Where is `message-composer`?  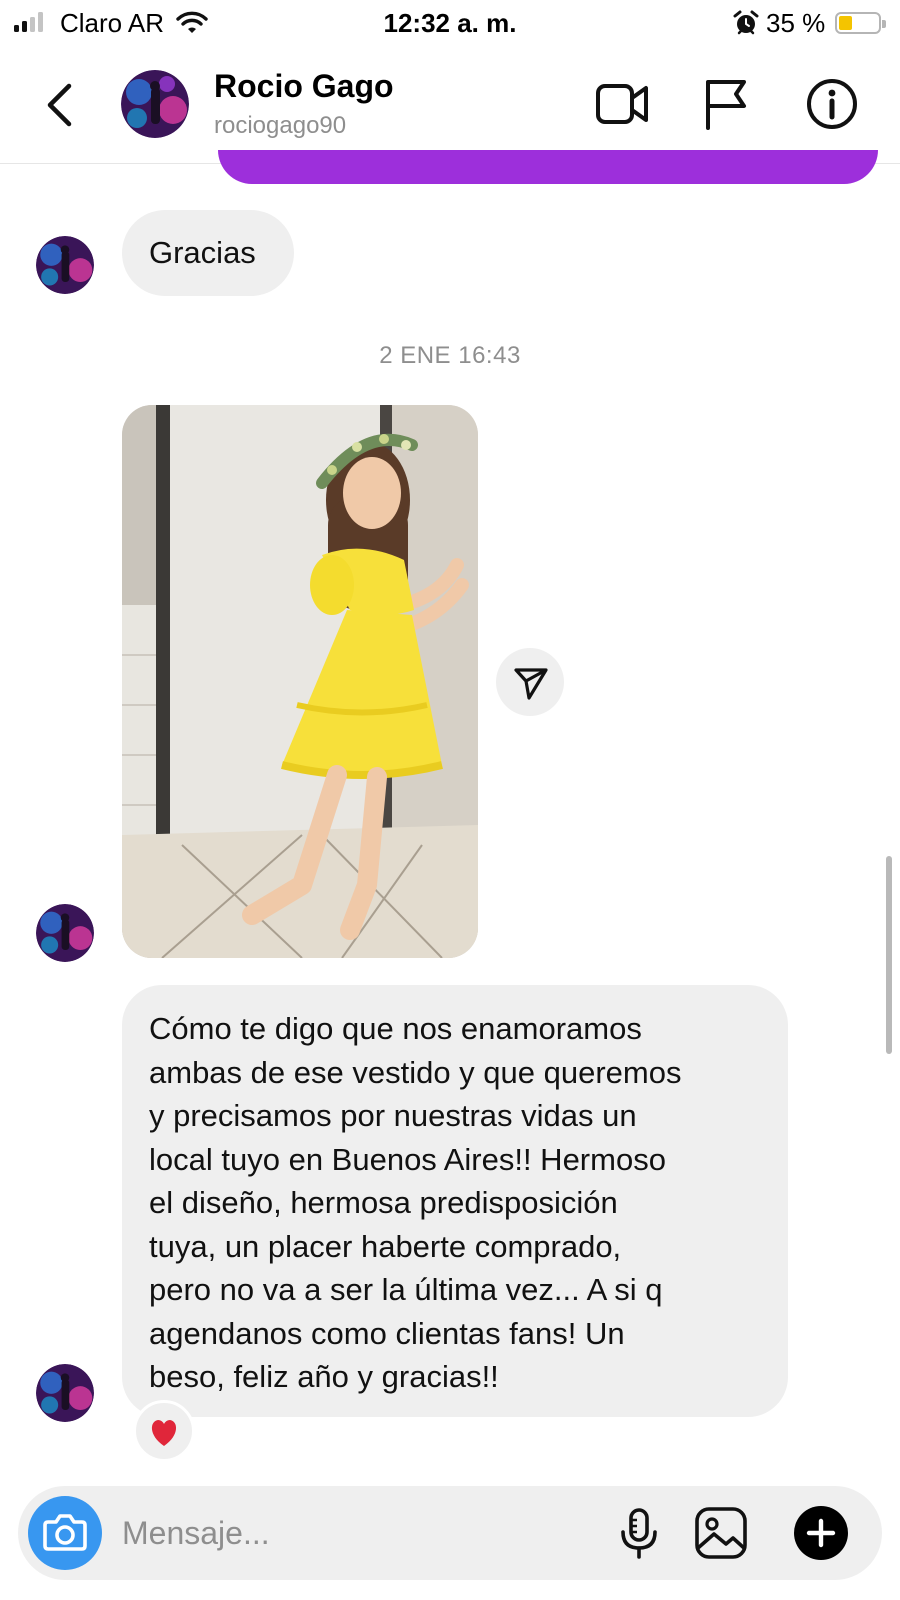 message-composer is located at coordinates (450, 1533).